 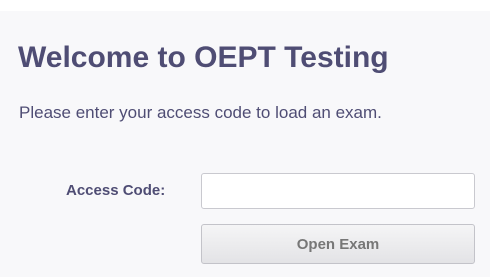 I want to click on access-code-label: Access Code:, so click(x=116, y=190).